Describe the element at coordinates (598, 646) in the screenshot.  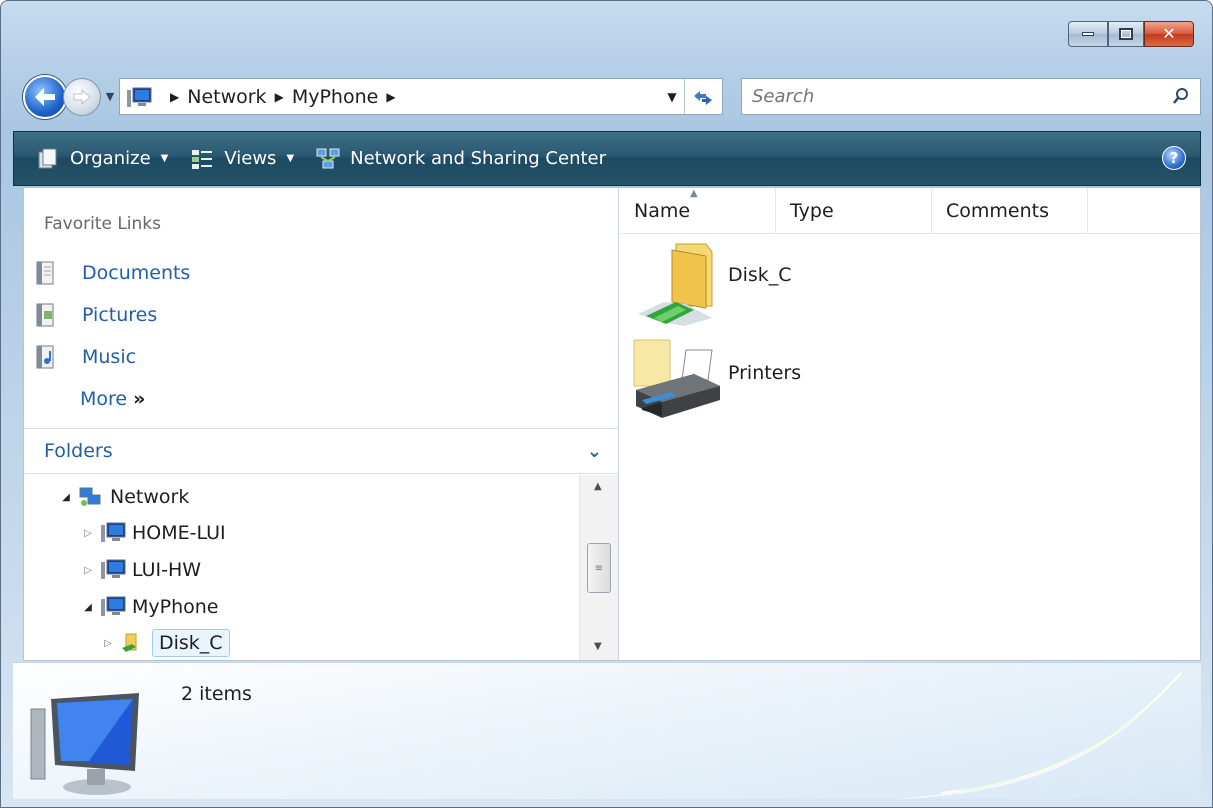
I see `scroll-down-icon: ▼` at that location.